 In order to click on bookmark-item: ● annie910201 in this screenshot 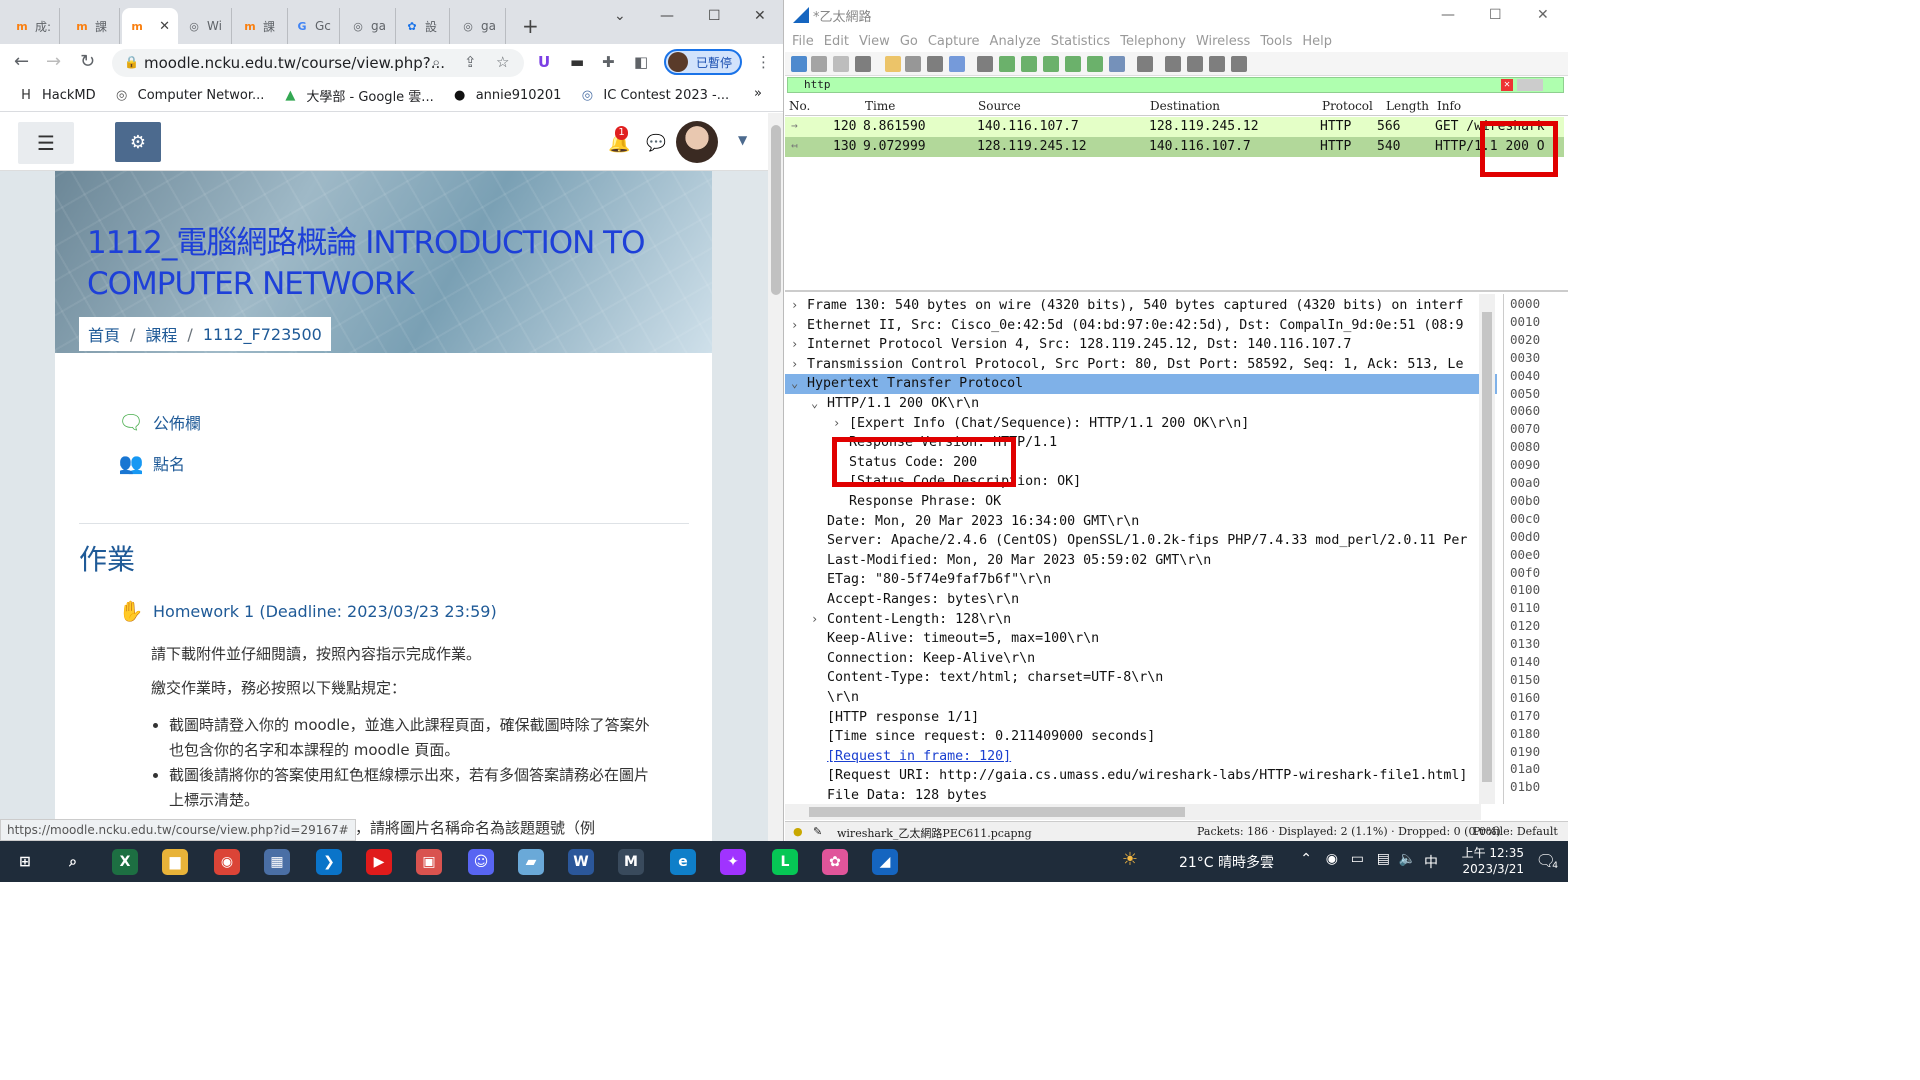, I will do `click(506, 96)`.